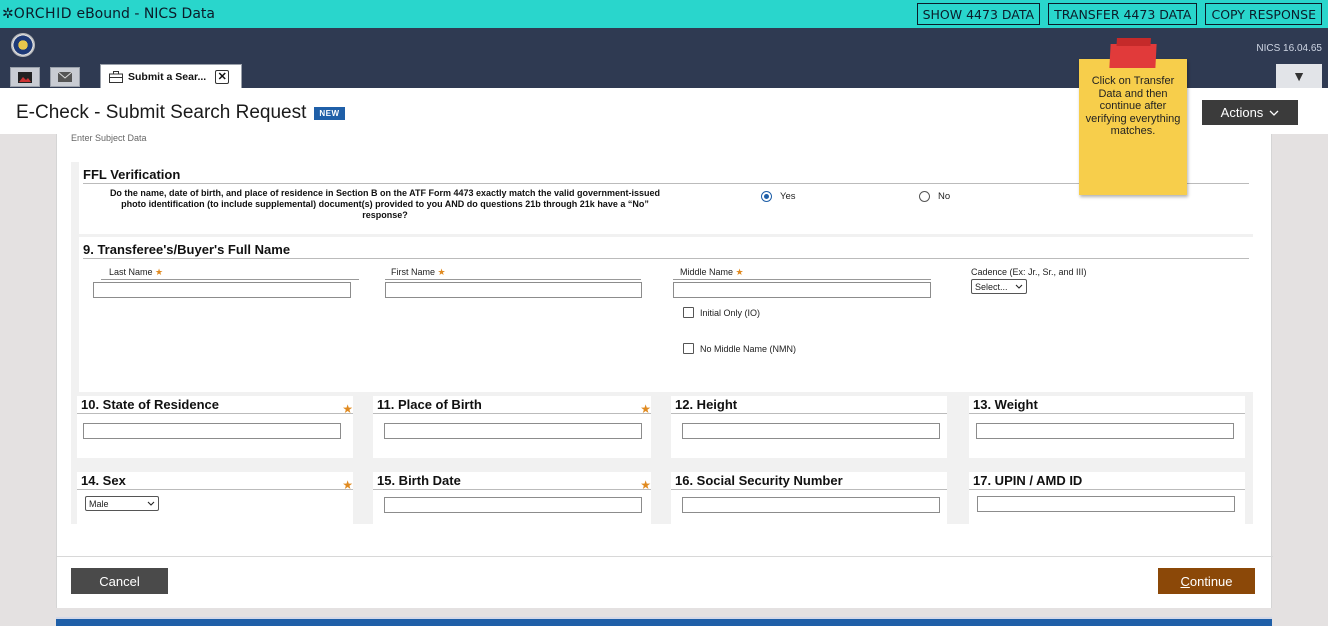 This screenshot has width=1328, height=626. What do you see at coordinates (513, 431) in the screenshot?
I see `place-of-birth-input` at bounding box center [513, 431].